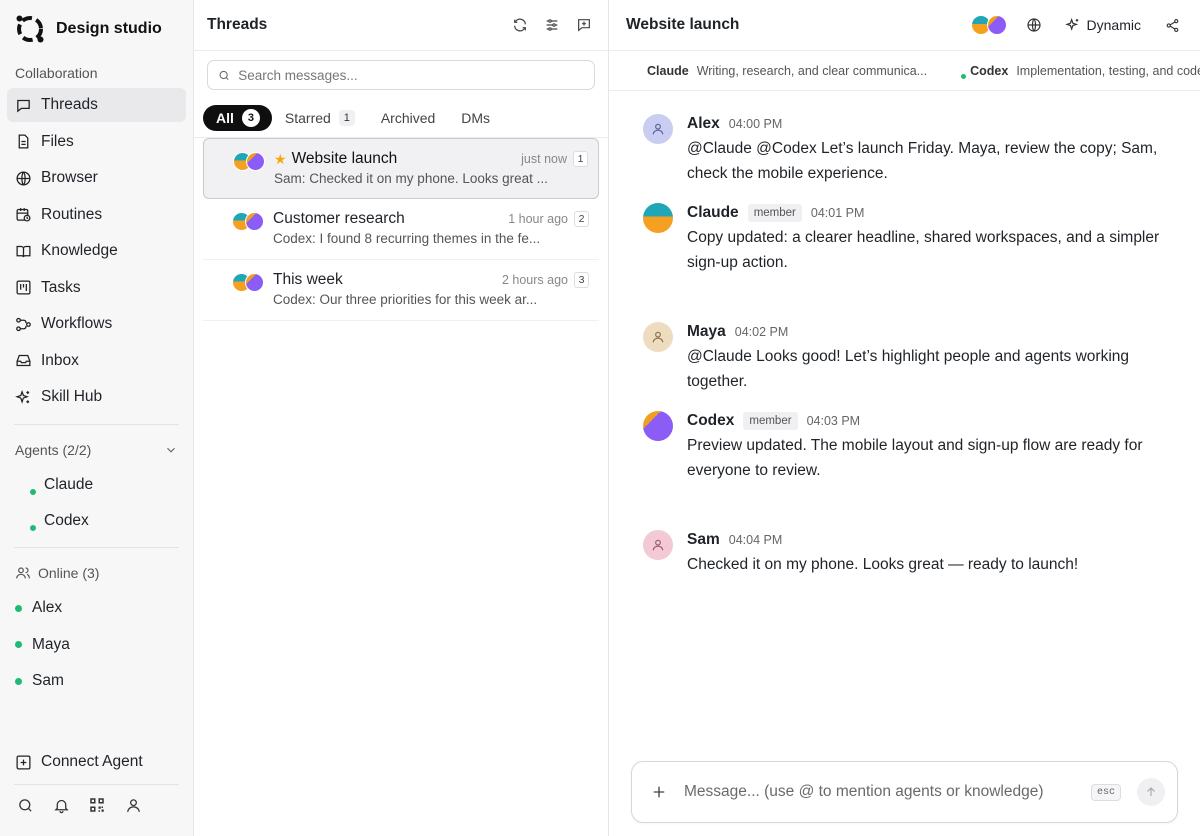  What do you see at coordinates (96, 681) in the screenshot?
I see `online-user-sam: Sam` at bounding box center [96, 681].